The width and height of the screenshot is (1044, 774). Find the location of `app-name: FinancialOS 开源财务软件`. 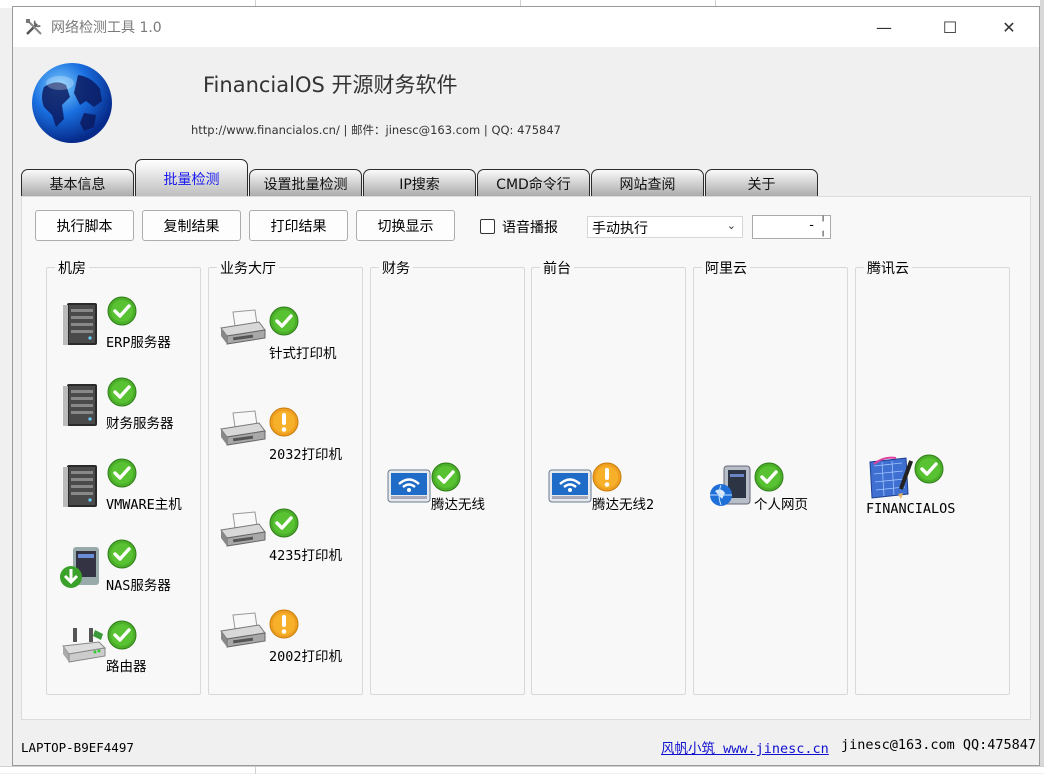

app-name: FinancialOS 开源财务软件 is located at coordinates (330, 85).